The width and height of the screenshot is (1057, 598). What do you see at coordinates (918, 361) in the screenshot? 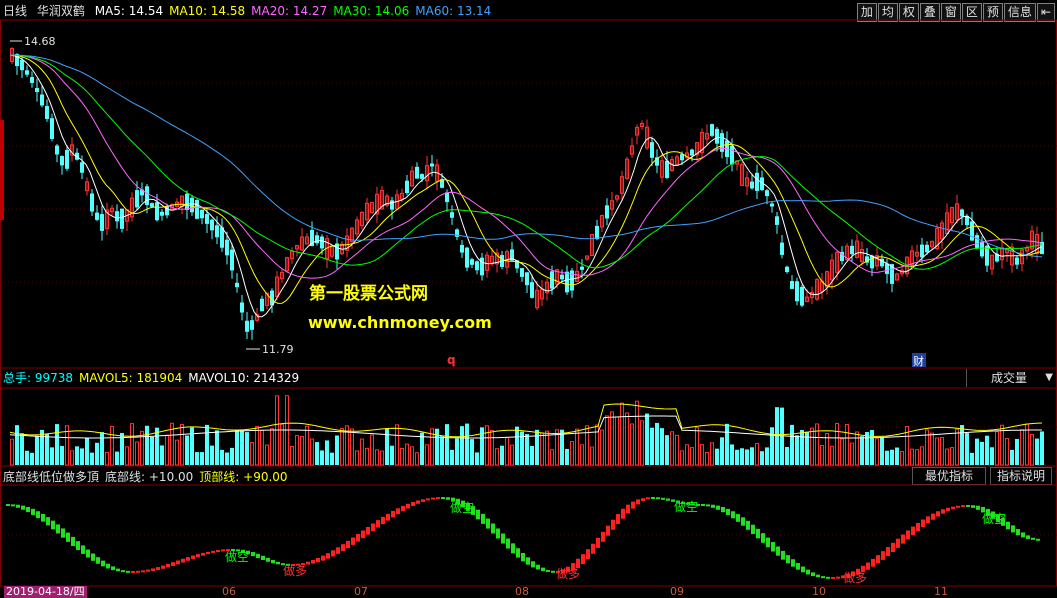
I see `marker-cai: 财` at bounding box center [918, 361].